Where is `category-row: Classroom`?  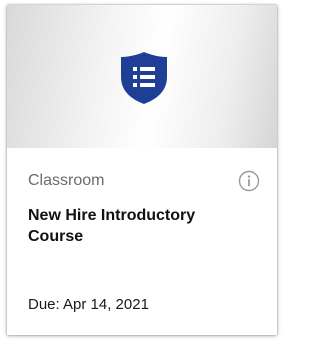 category-row: Classroom is located at coordinates (144, 182).